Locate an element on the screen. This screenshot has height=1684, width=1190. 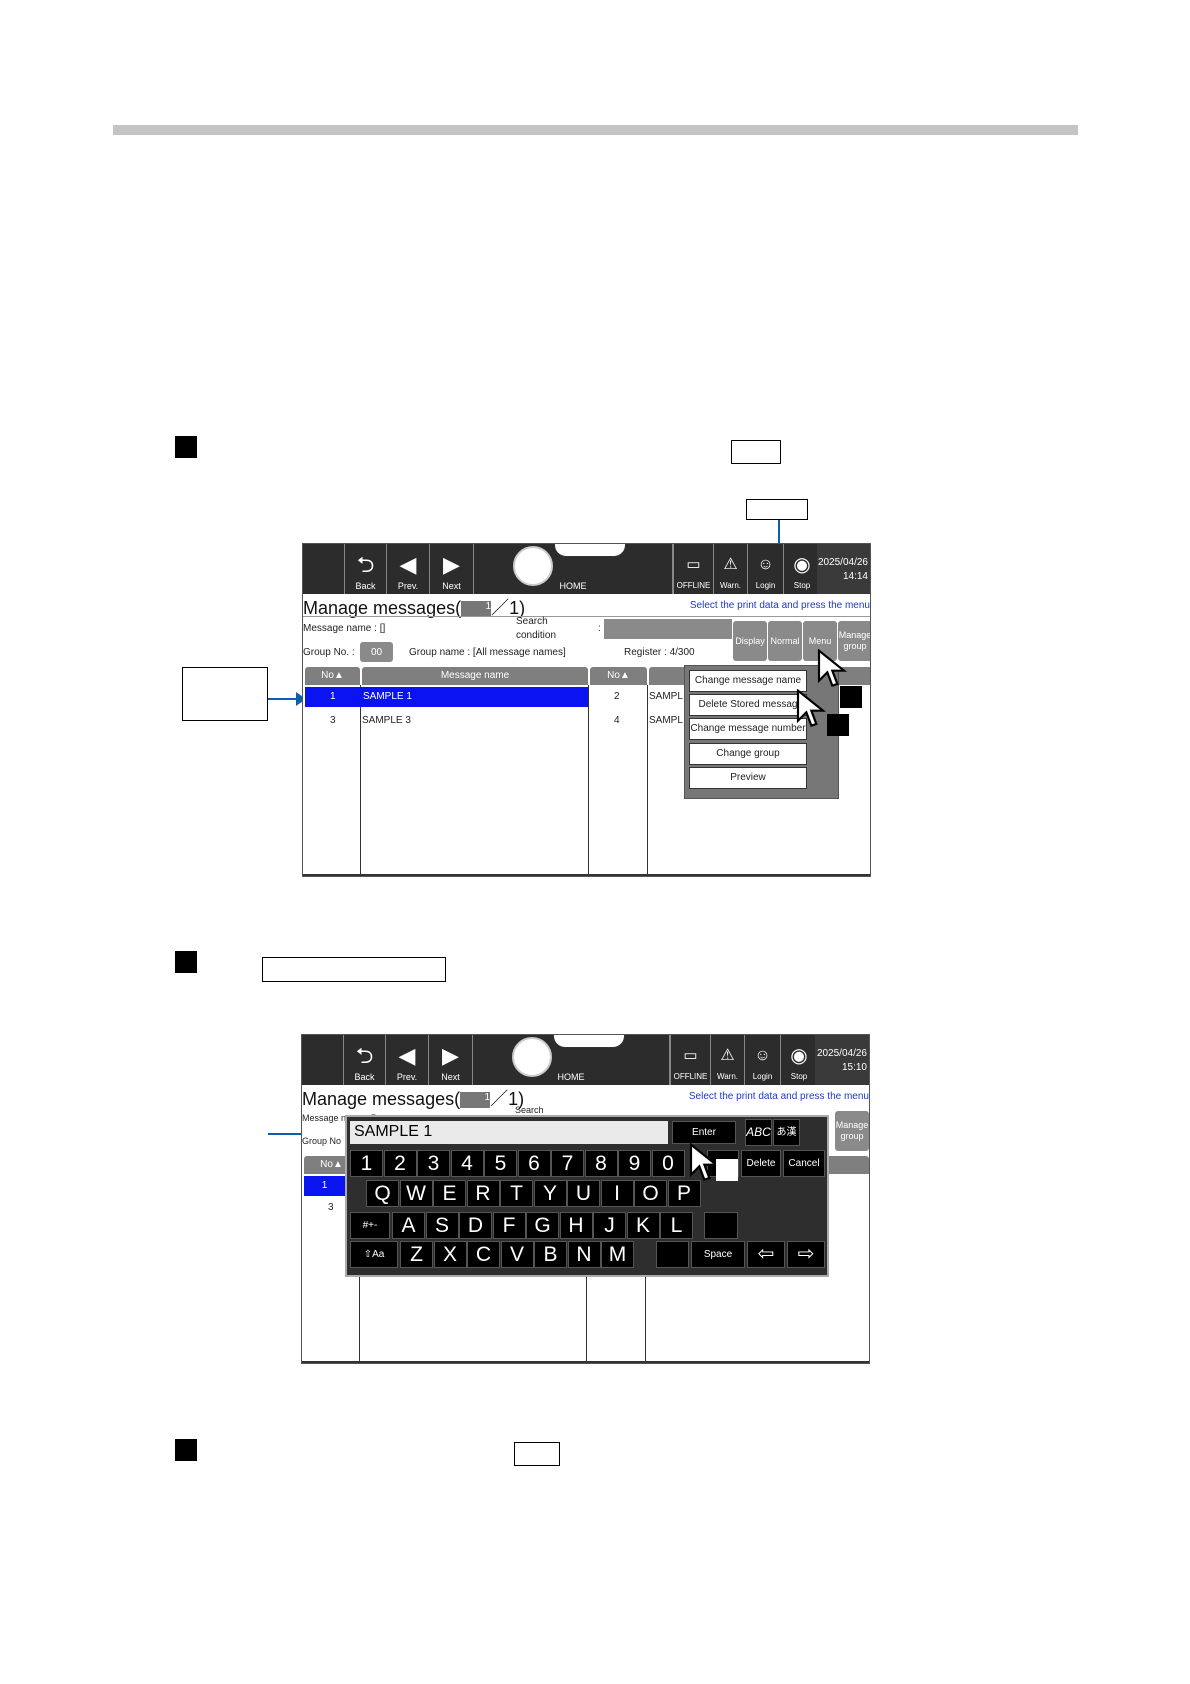
key-o: O is located at coordinates (650, 1193).